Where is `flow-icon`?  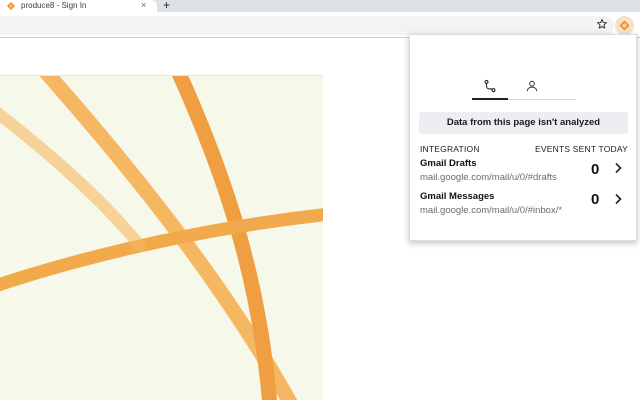
flow-icon is located at coordinates (490, 85).